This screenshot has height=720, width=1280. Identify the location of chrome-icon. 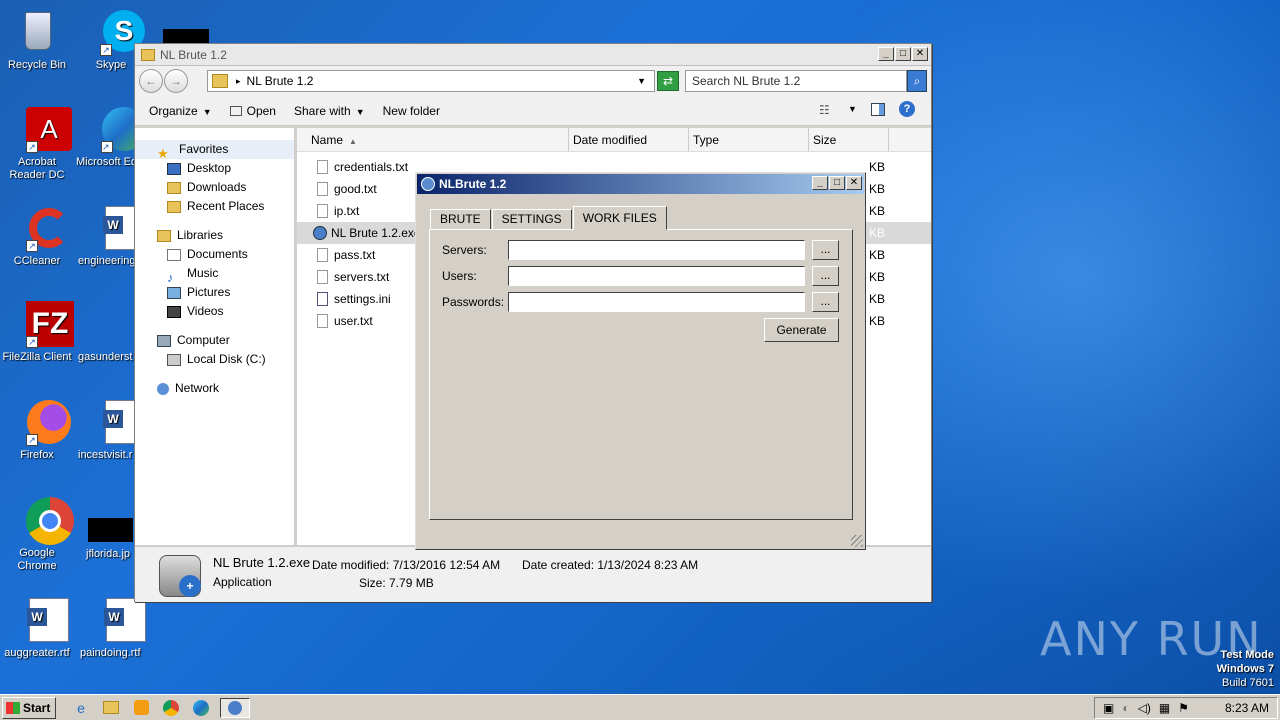
(43, 520).